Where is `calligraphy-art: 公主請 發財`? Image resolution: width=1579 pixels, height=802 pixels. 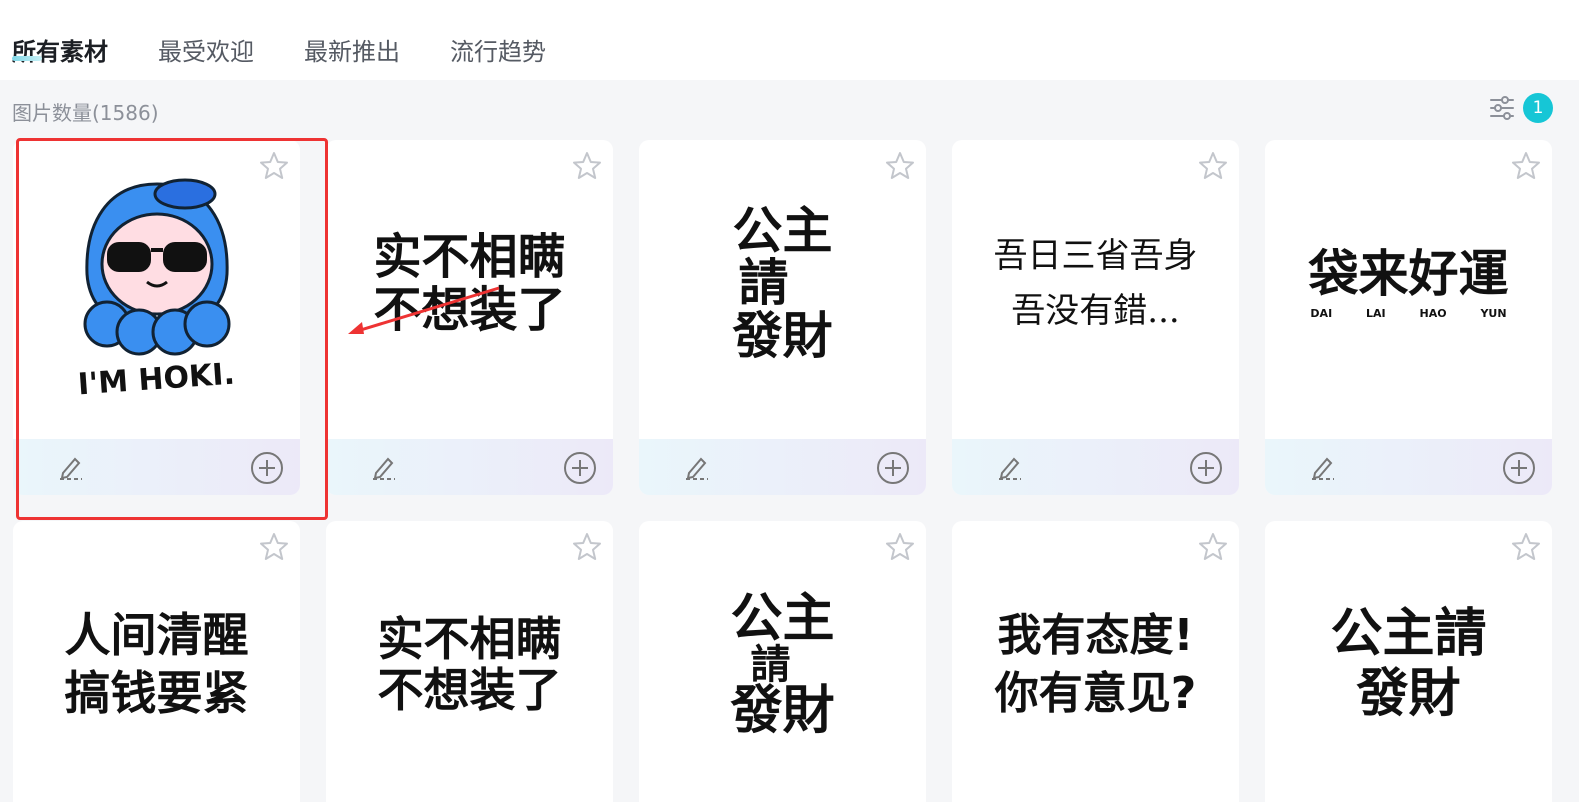
calligraphy-art: 公主請 發財 is located at coordinates (1408, 663).